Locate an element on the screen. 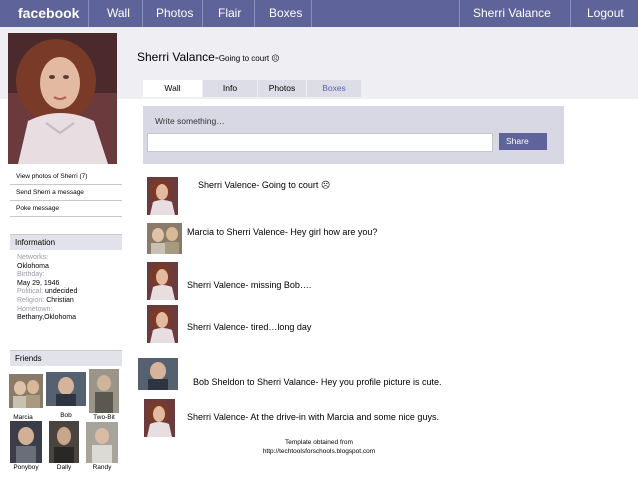  nav-user-name: Sherri Valance is located at coordinates (512, 13).